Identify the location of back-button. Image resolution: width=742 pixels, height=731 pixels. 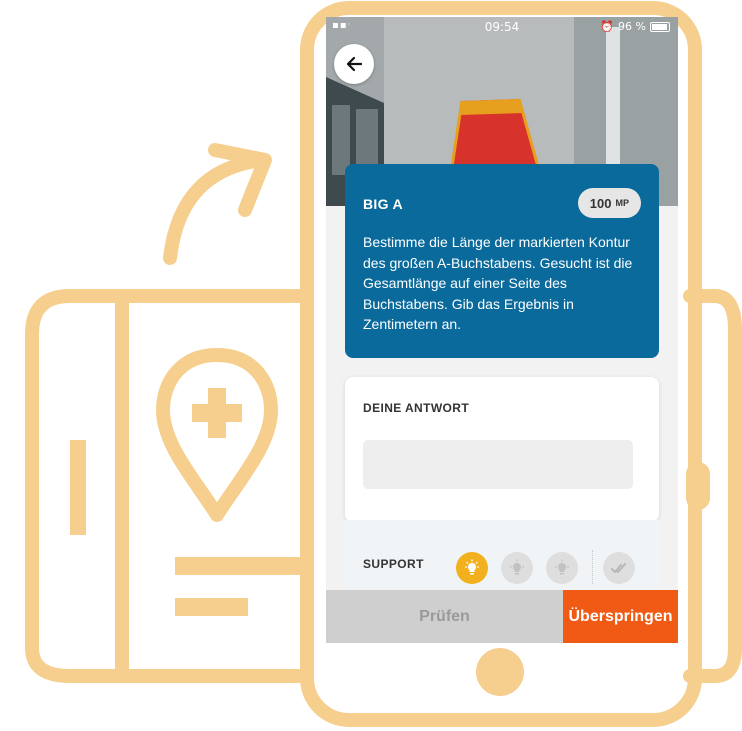
(354, 64).